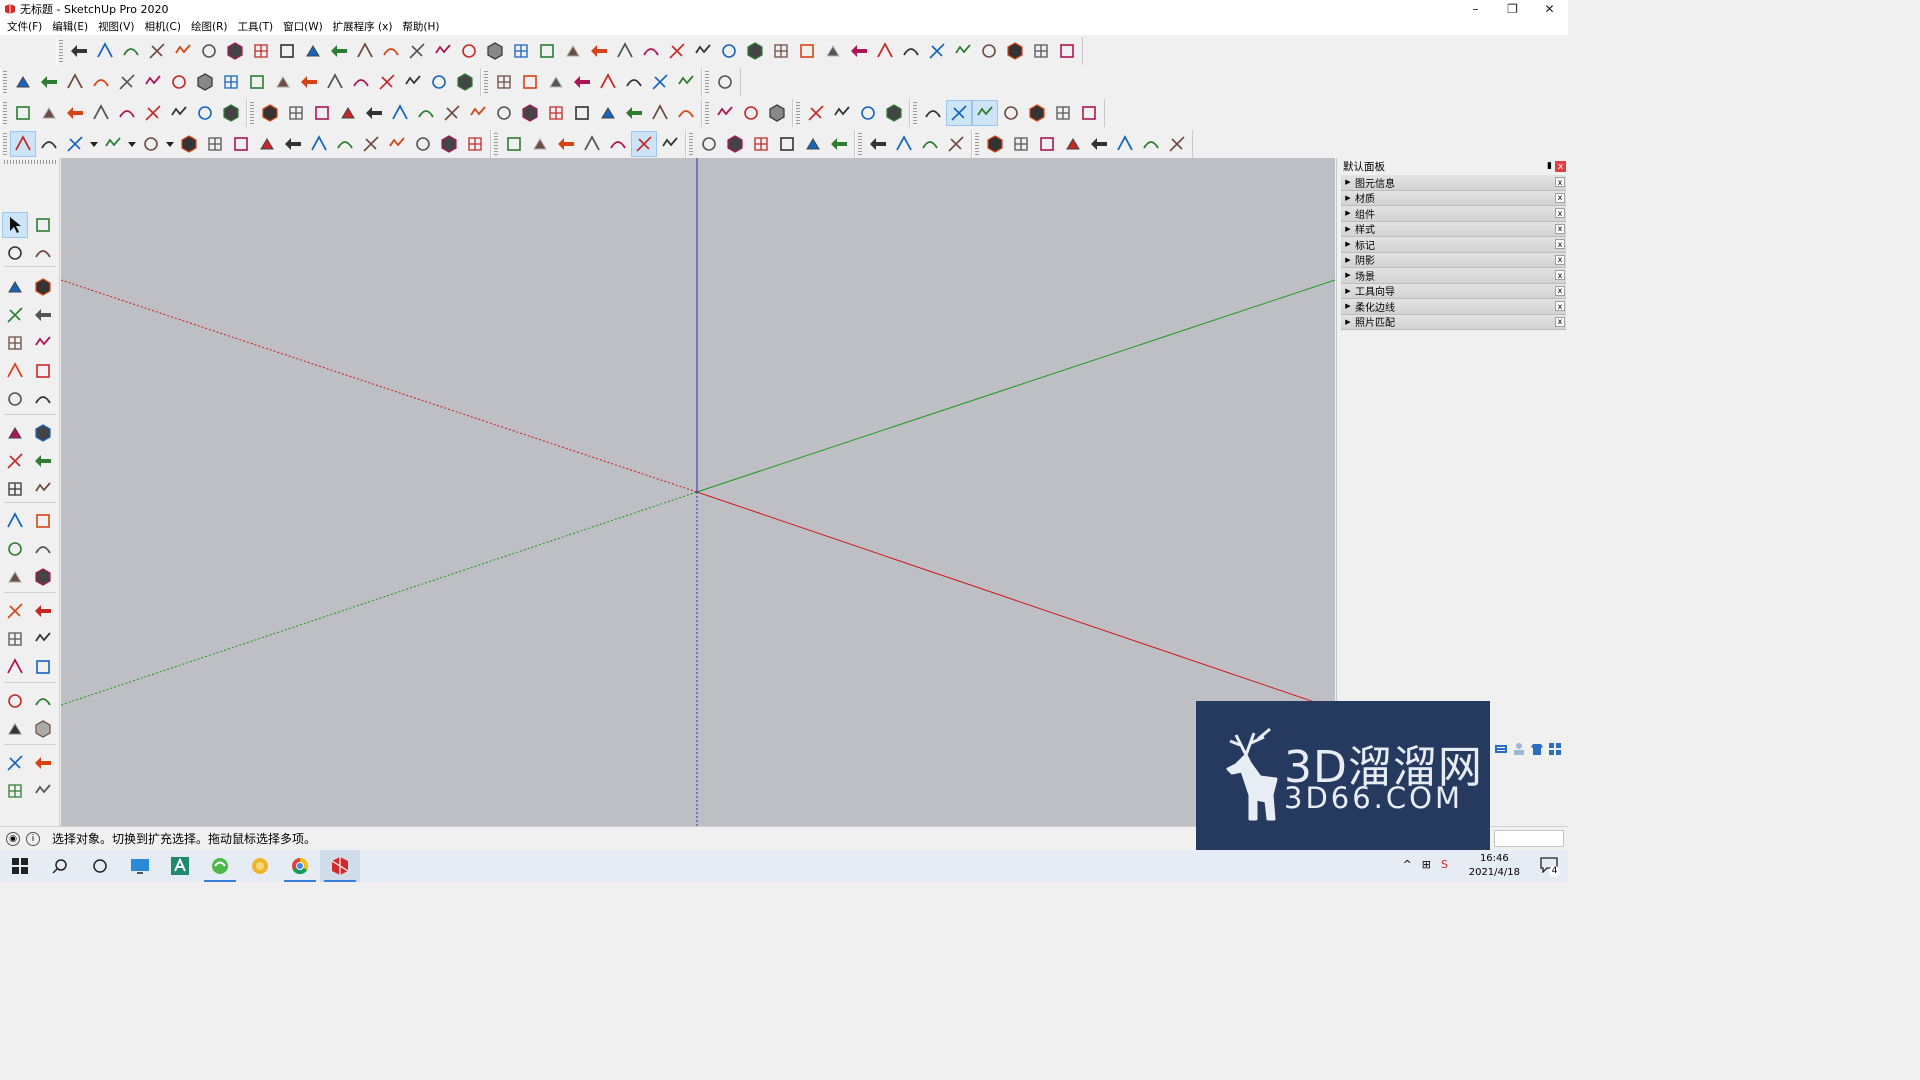 The height and width of the screenshot is (1080, 1920). Describe the element at coordinates (140, 866) in the screenshot. I see `taskbar-app-computer` at that location.